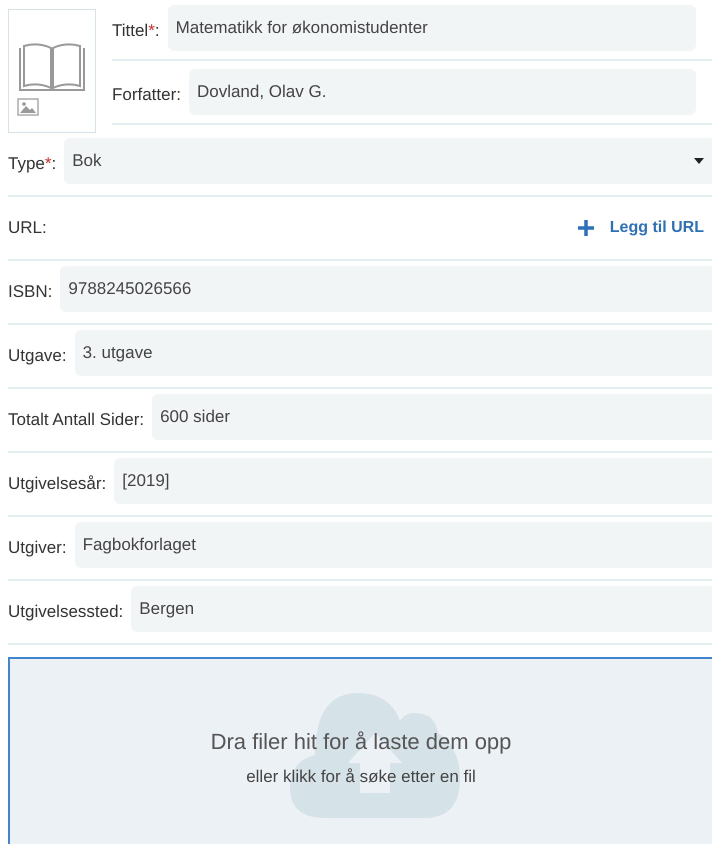 The image size is (712, 844). Describe the element at coordinates (37, 548) in the screenshot. I see `field-label: Utgiver:` at that location.